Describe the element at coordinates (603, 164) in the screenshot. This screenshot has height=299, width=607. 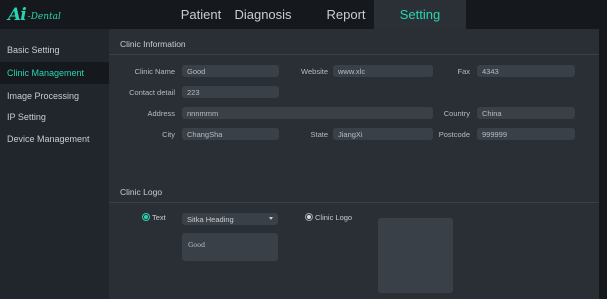
I see `right-margin` at that location.